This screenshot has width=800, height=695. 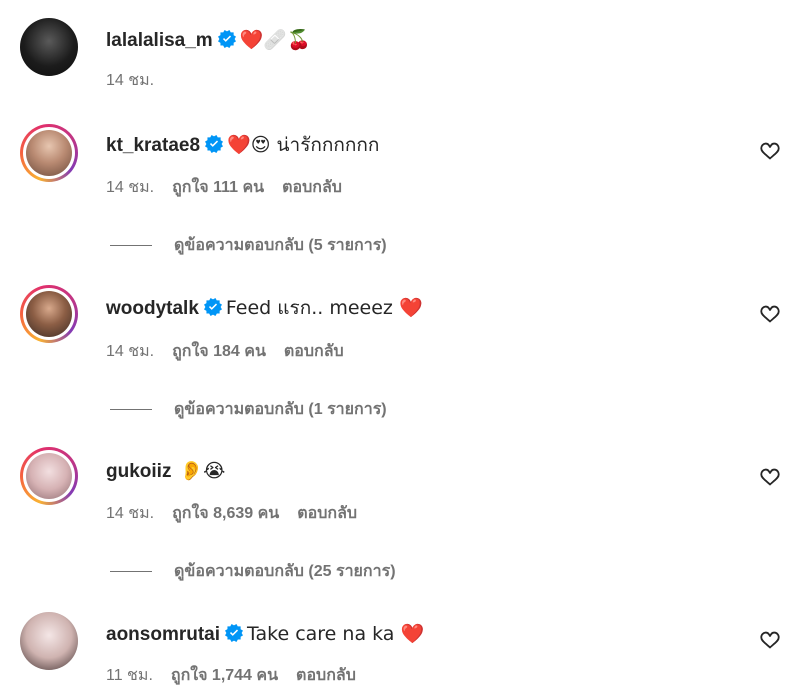 What do you see at coordinates (303, 145) in the screenshot?
I see `comment-text: ❤️😍 น่ารักกกกกก` at bounding box center [303, 145].